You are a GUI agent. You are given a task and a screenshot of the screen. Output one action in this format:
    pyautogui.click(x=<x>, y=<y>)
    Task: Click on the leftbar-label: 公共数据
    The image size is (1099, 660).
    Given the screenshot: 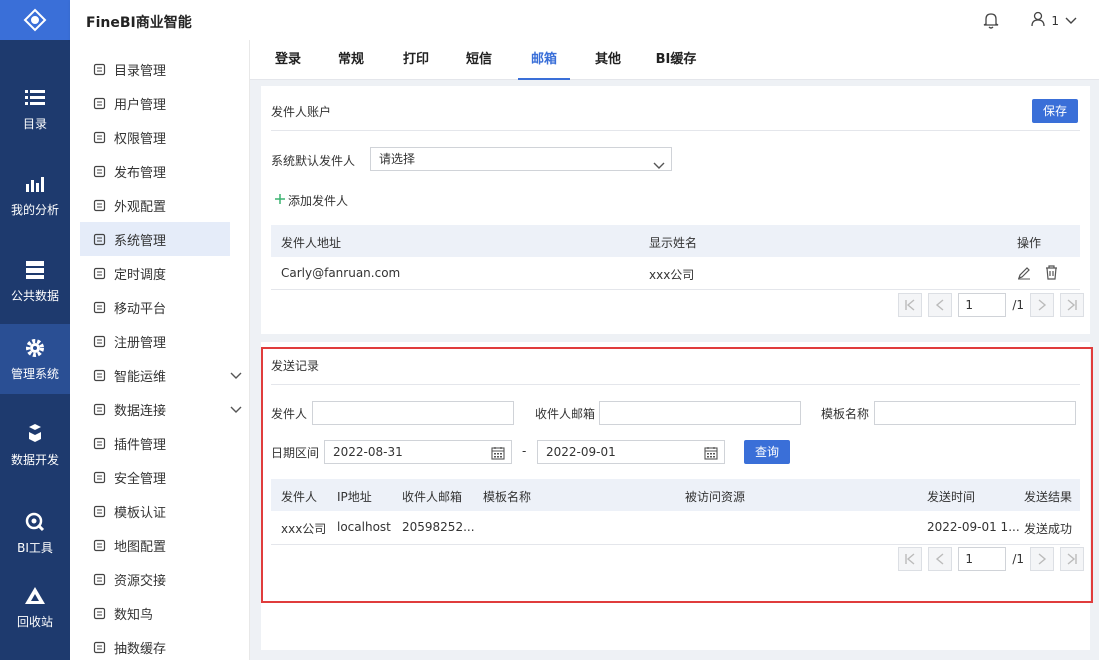 What is the action you would take?
    pyautogui.click(x=34, y=295)
    